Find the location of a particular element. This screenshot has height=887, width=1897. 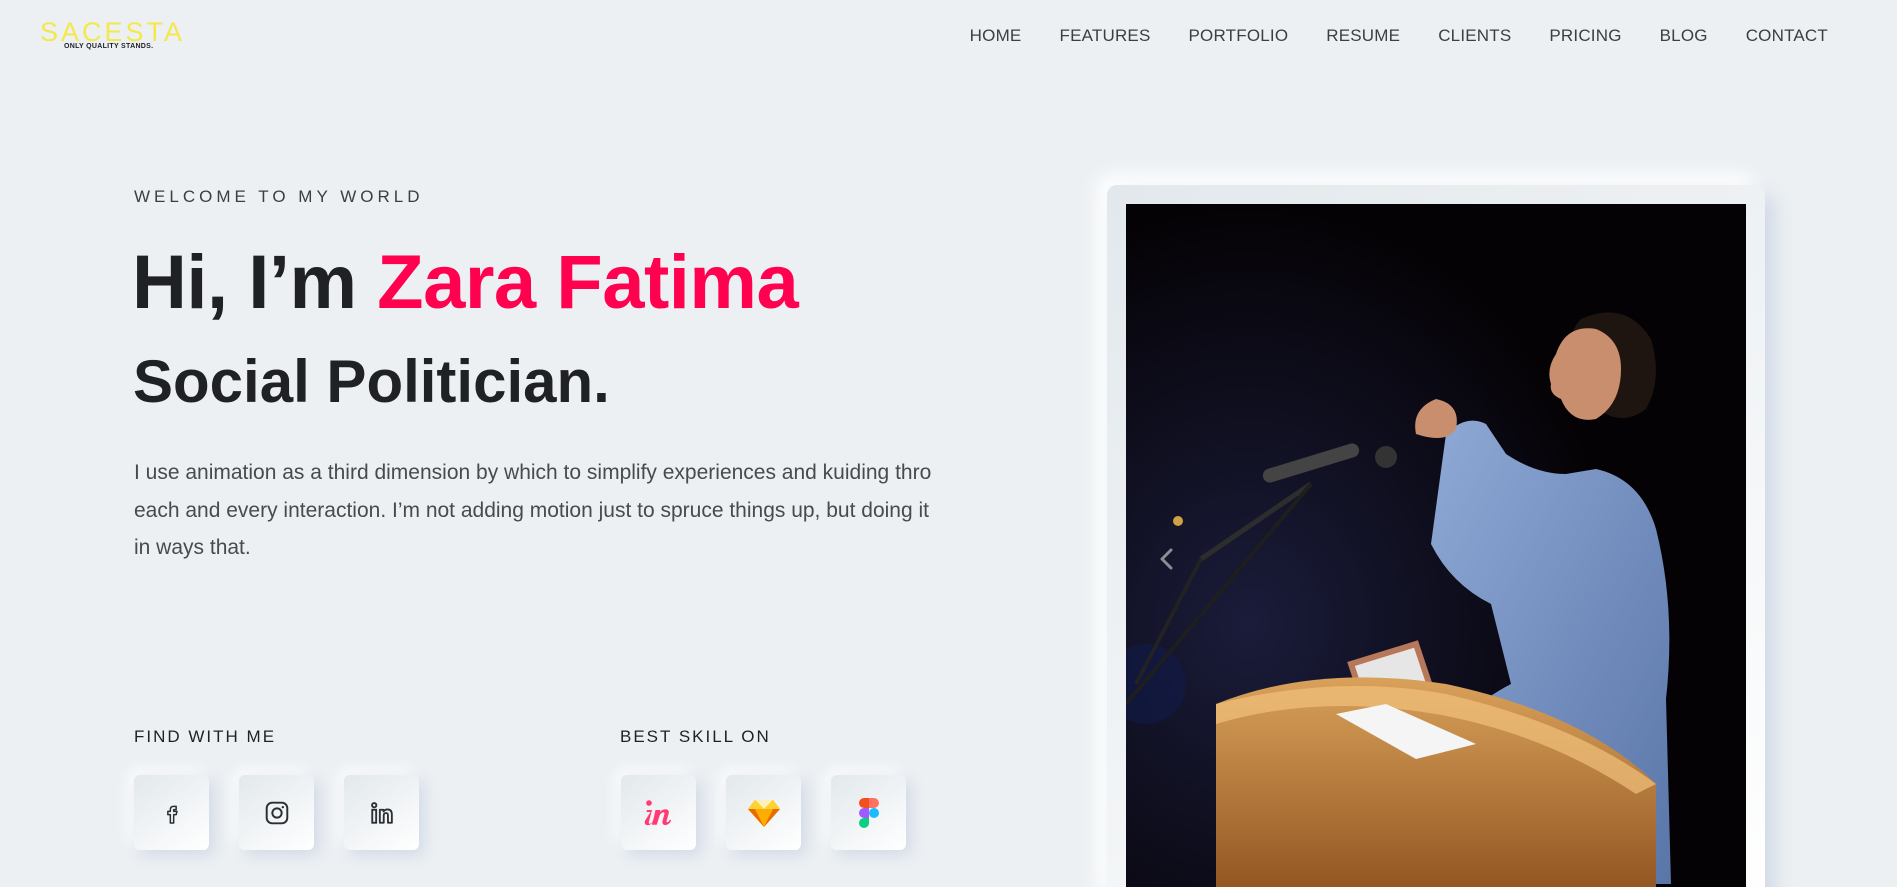

facebook-icon is located at coordinates (172, 814).